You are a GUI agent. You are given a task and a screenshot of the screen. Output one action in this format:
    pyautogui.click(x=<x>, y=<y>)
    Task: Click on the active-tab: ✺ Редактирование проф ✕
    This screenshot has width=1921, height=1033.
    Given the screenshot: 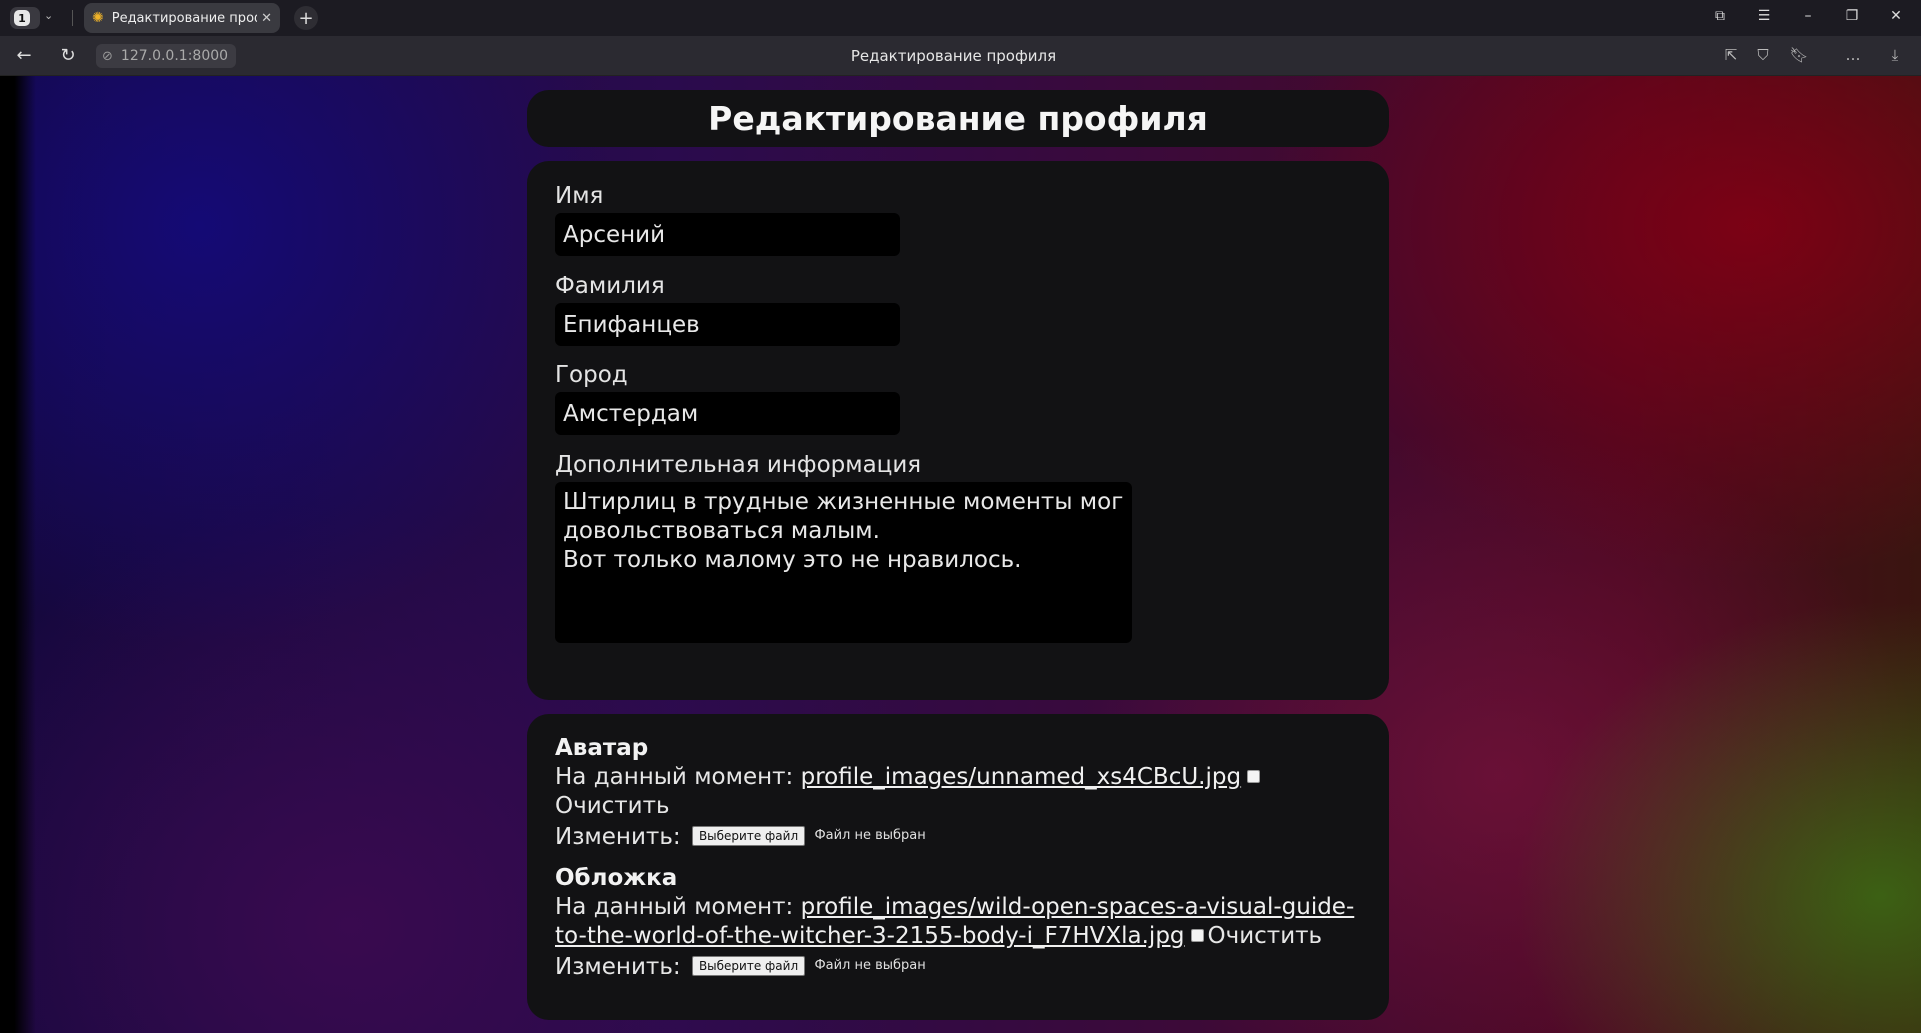 What is the action you would take?
    pyautogui.click(x=182, y=18)
    